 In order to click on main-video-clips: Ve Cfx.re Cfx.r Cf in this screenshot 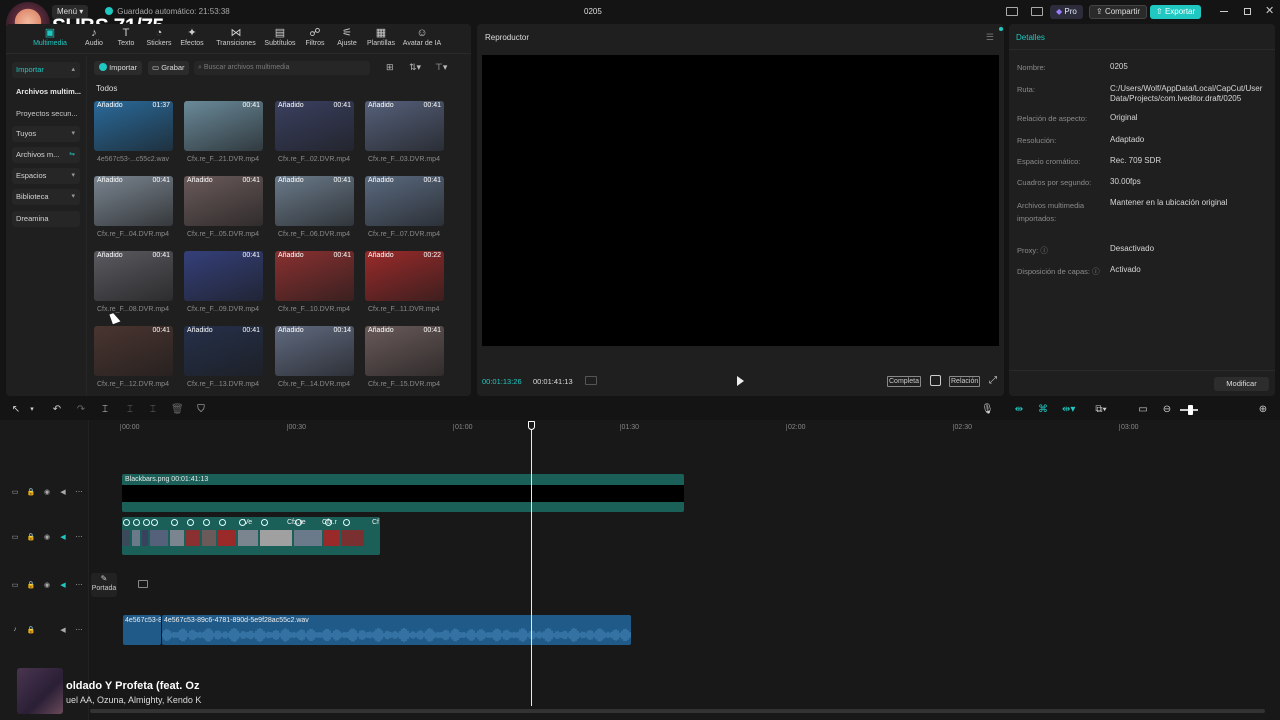, I will do `click(251, 536)`.